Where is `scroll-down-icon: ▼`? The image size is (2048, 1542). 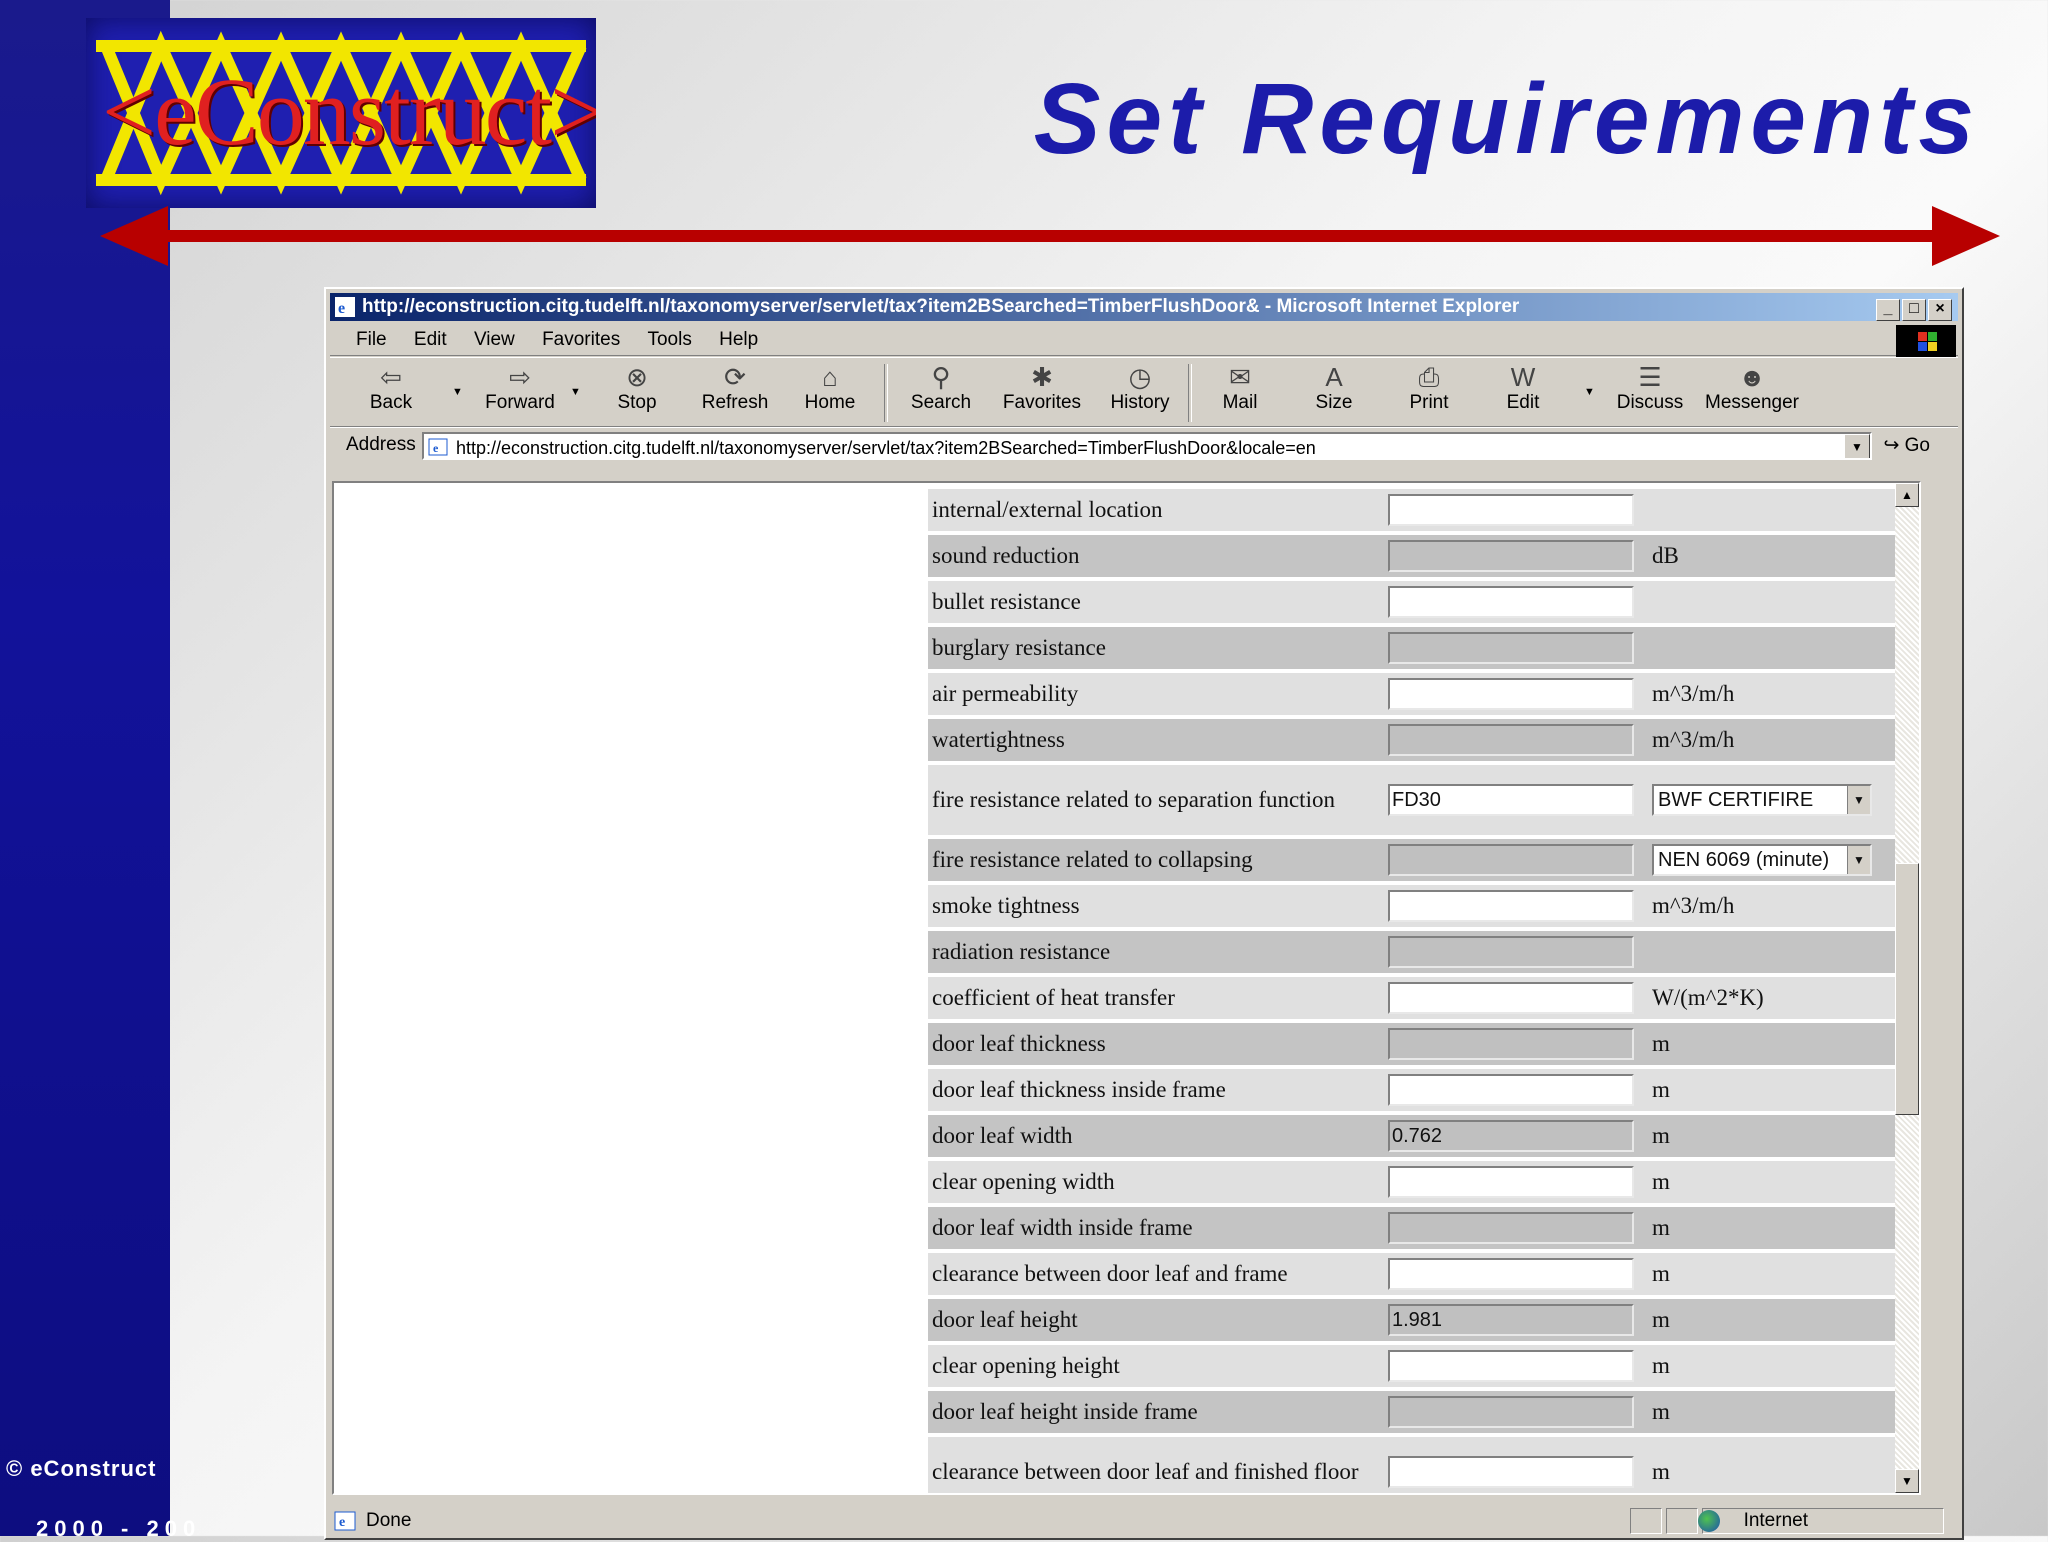
scroll-down-icon: ▼ is located at coordinates (1907, 1481).